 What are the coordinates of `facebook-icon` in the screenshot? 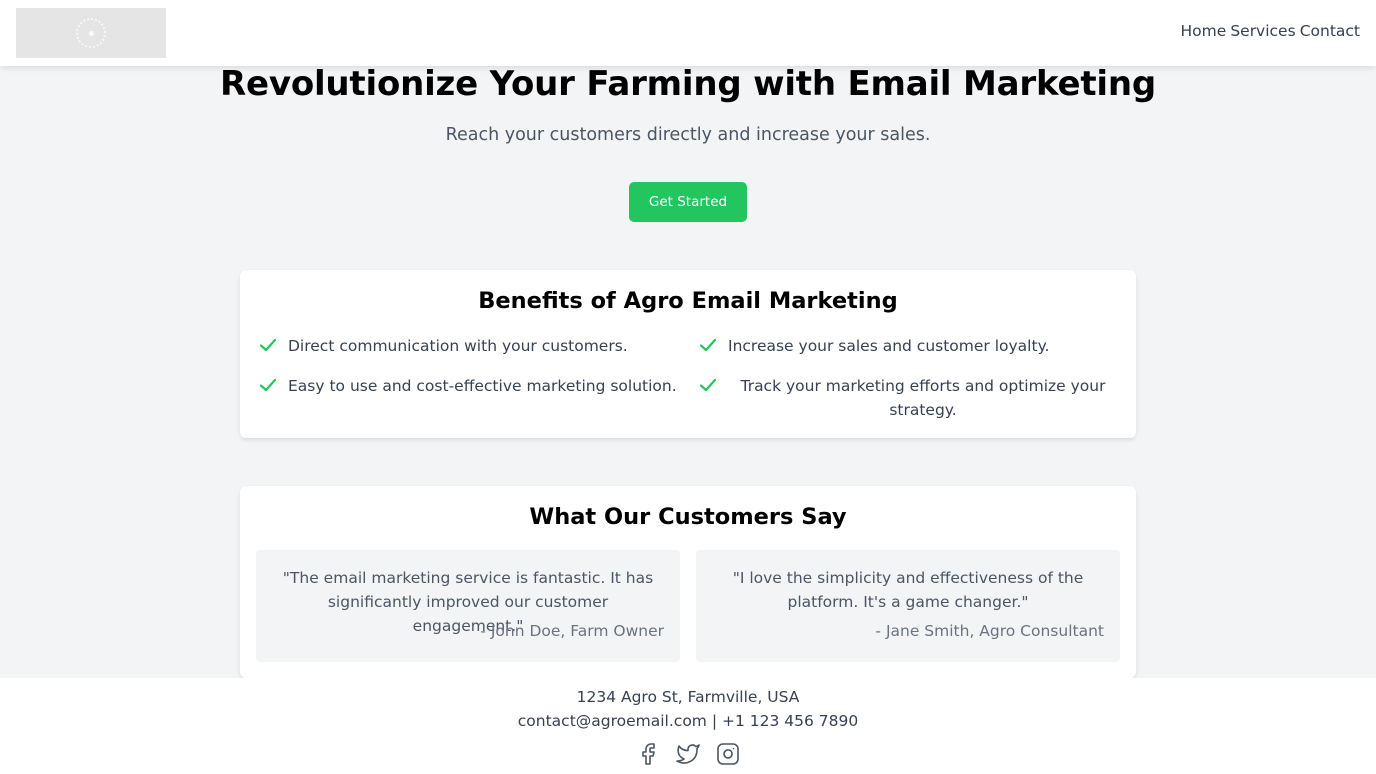 It's located at (648, 754).